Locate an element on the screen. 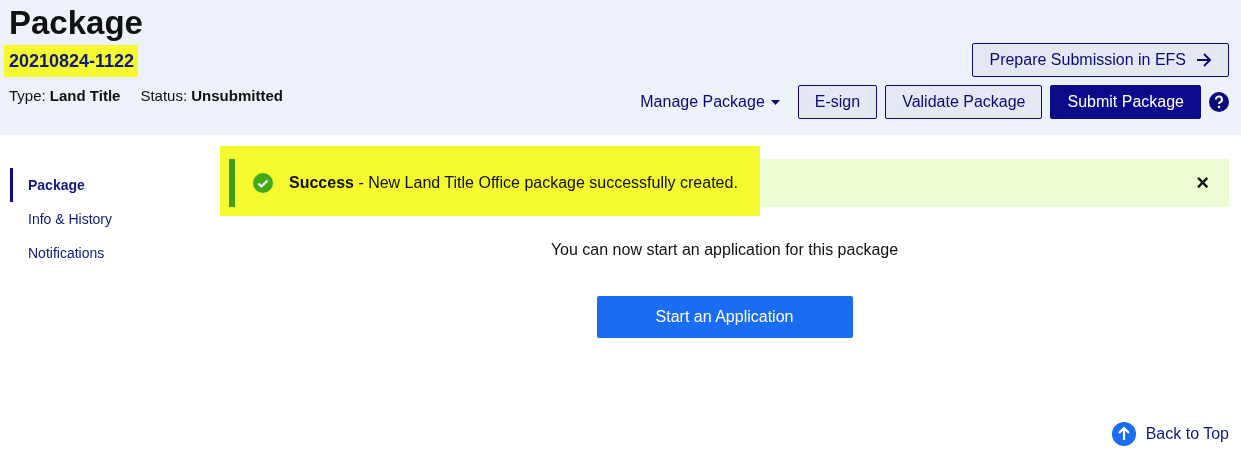 The width and height of the screenshot is (1241, 456). info-message: You can now start an application for this package is located at coordinates (724, 250).